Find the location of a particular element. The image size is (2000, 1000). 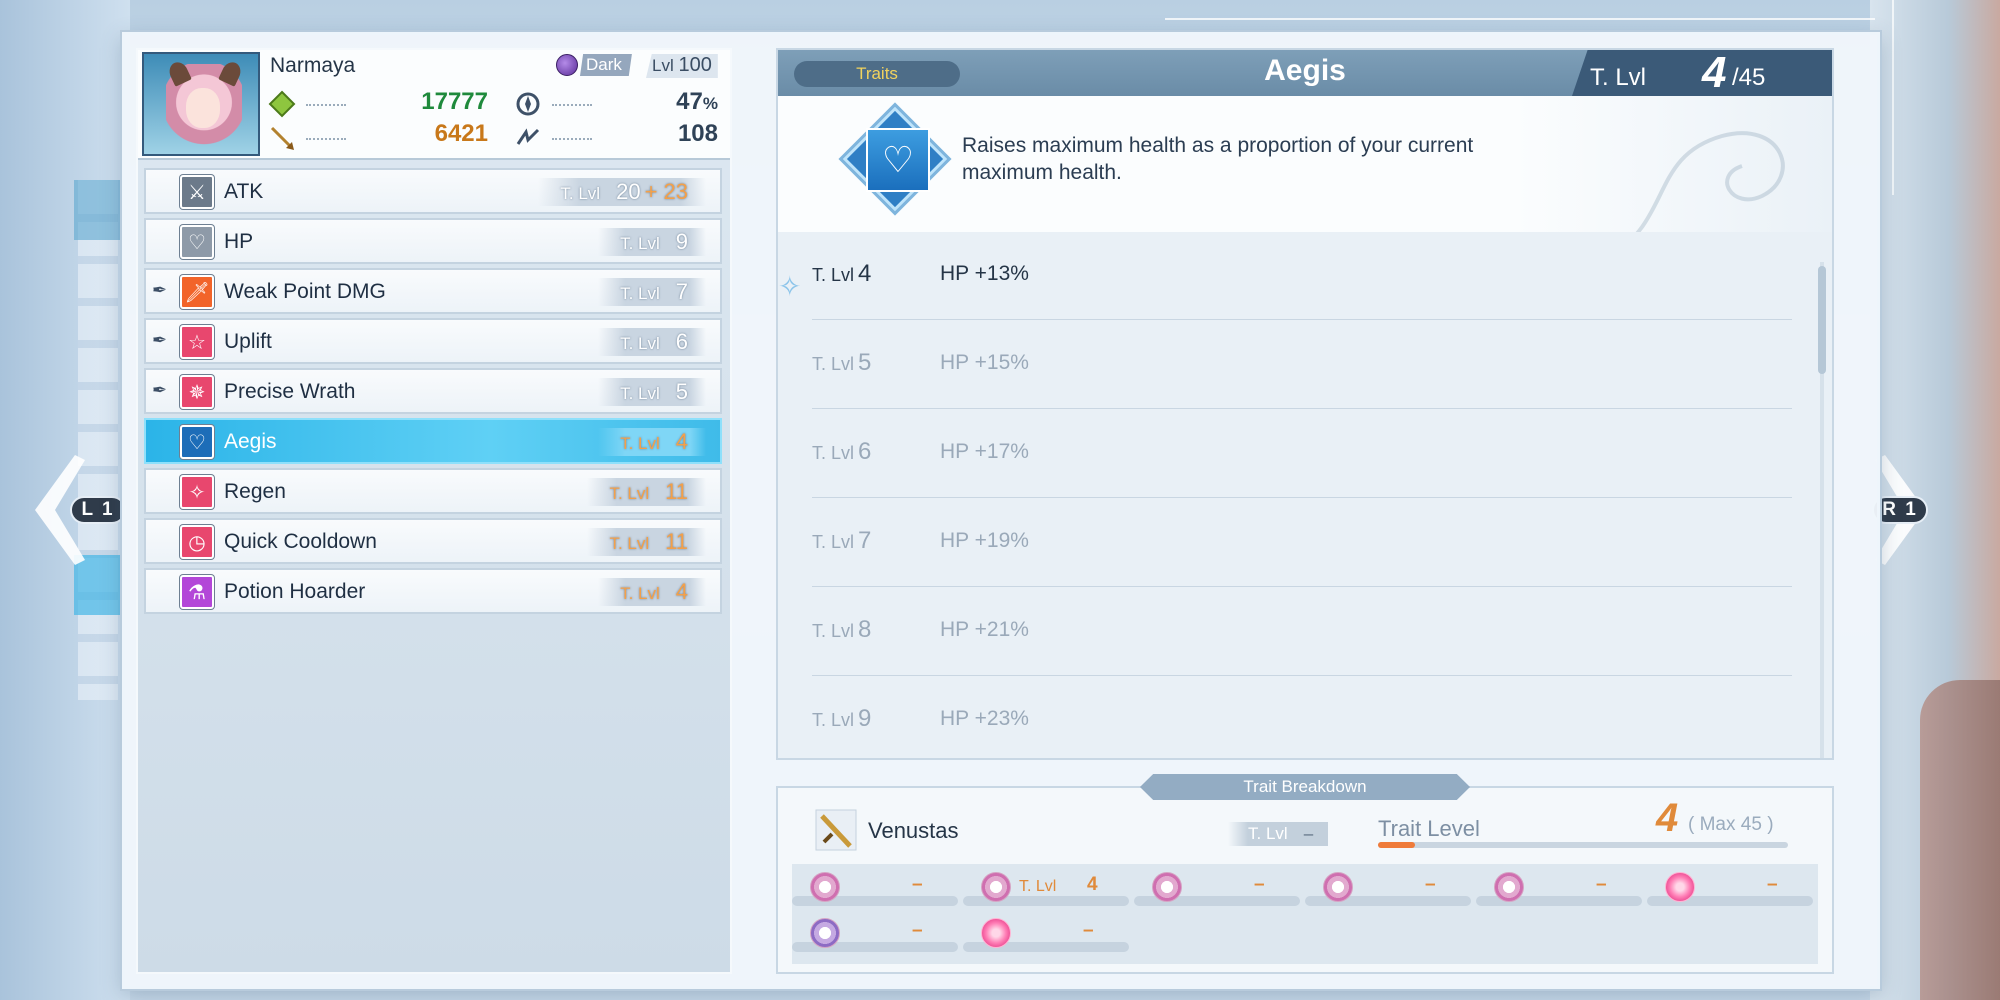

level-row: T. Lvl 7 HP +19% is located at coordinates (1302, 543).